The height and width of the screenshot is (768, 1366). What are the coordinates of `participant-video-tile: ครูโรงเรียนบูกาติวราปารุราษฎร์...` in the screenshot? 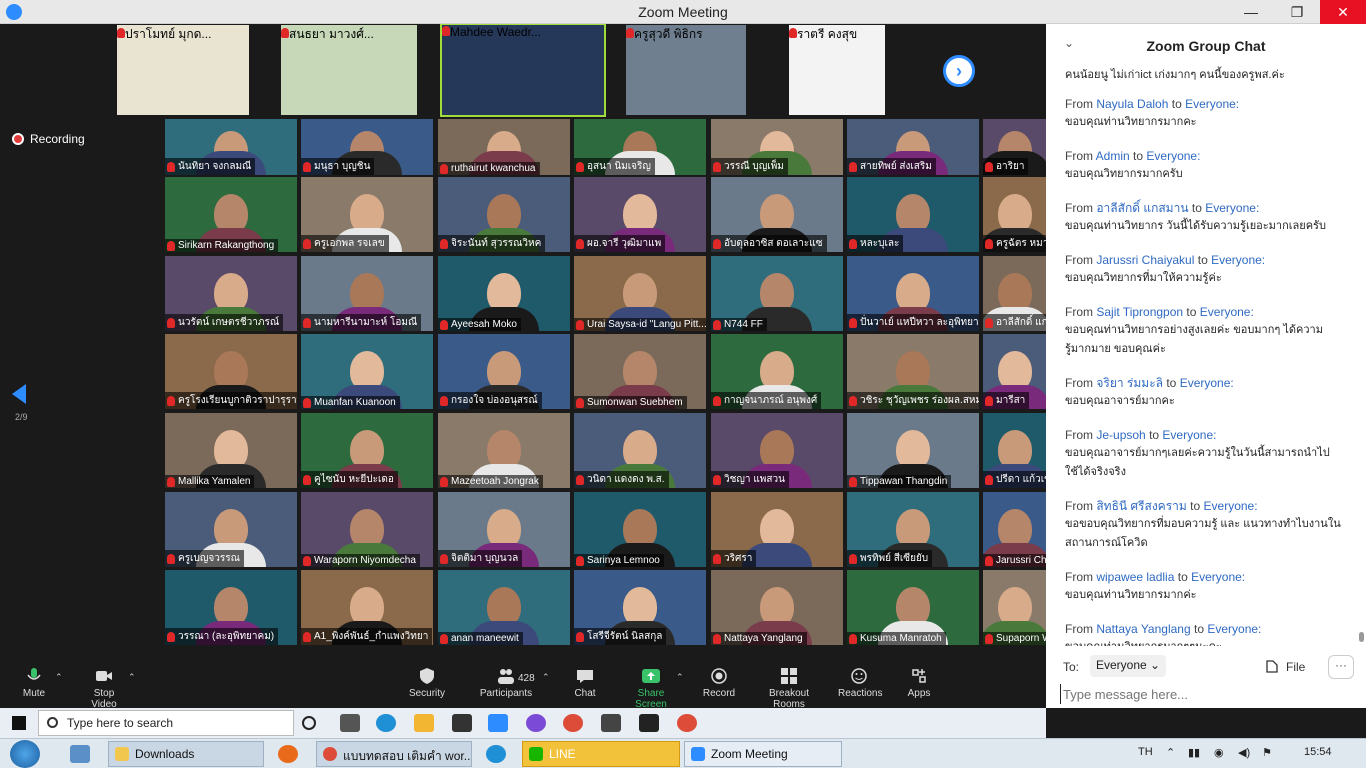 It's located at (231, 371).